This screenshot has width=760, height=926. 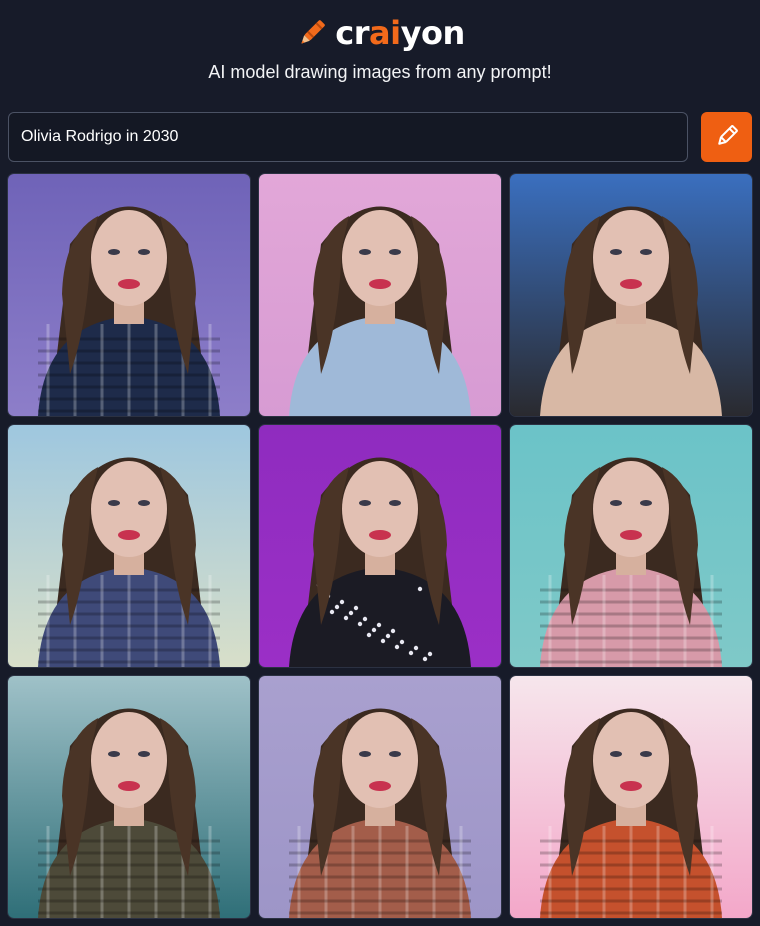 I want to click on draw-button, so click(x=726, y=137).